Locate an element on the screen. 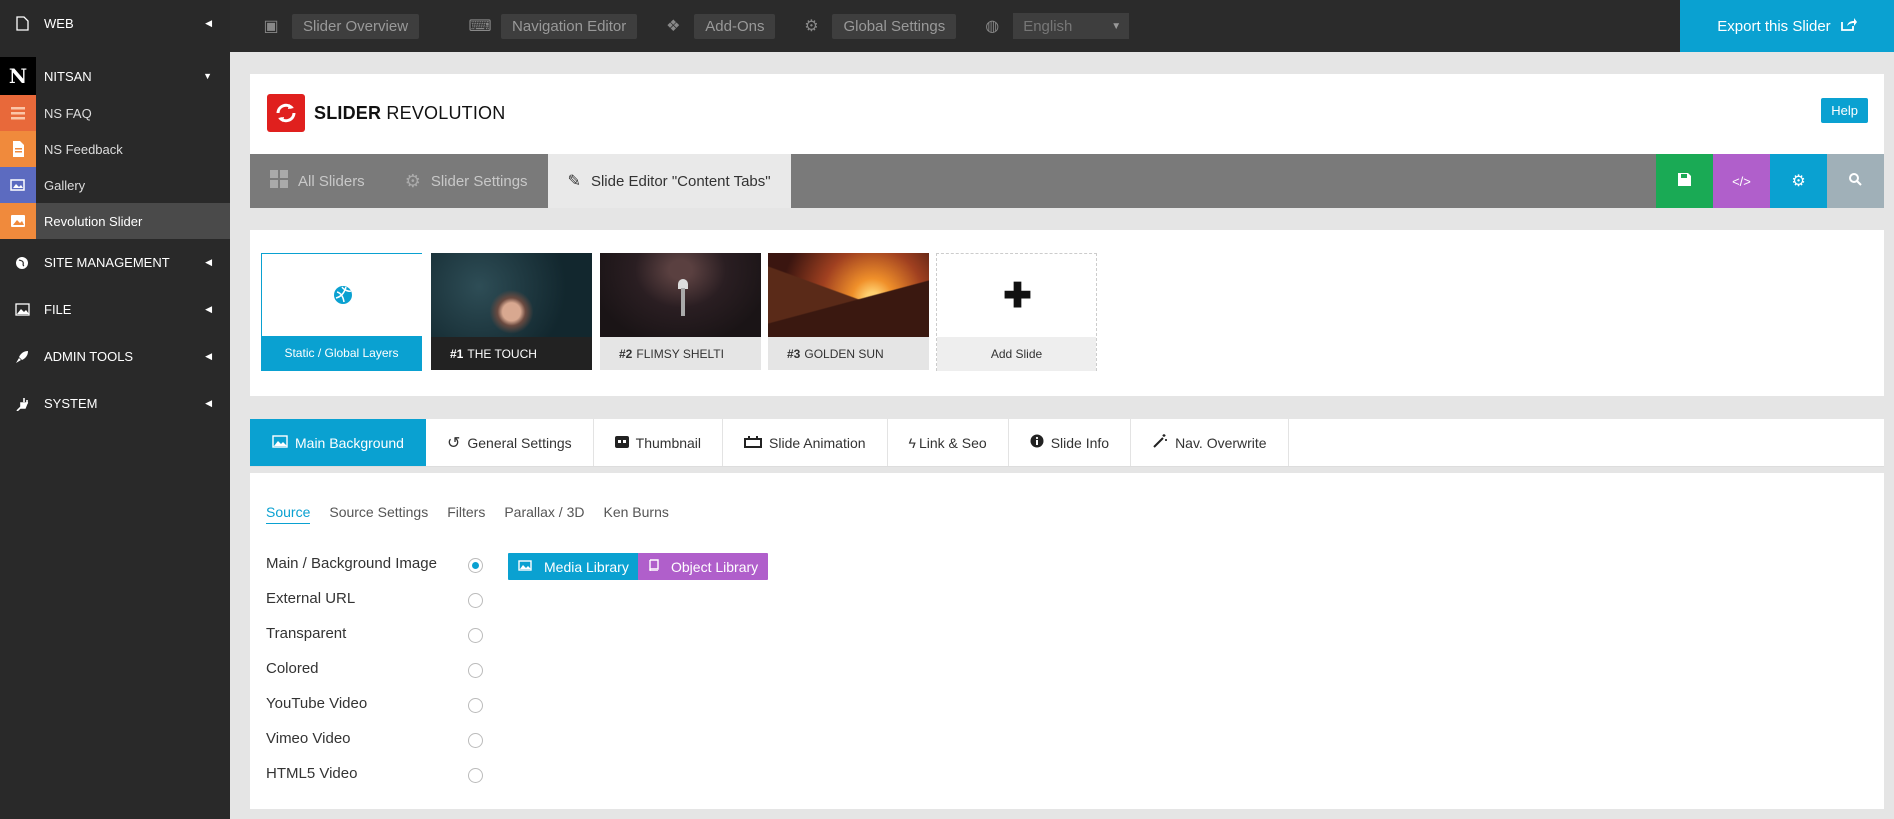 This screenshot has width=1894, height=819. addons-button: ❖ Add-Ons is located at coordinates (719, 26).